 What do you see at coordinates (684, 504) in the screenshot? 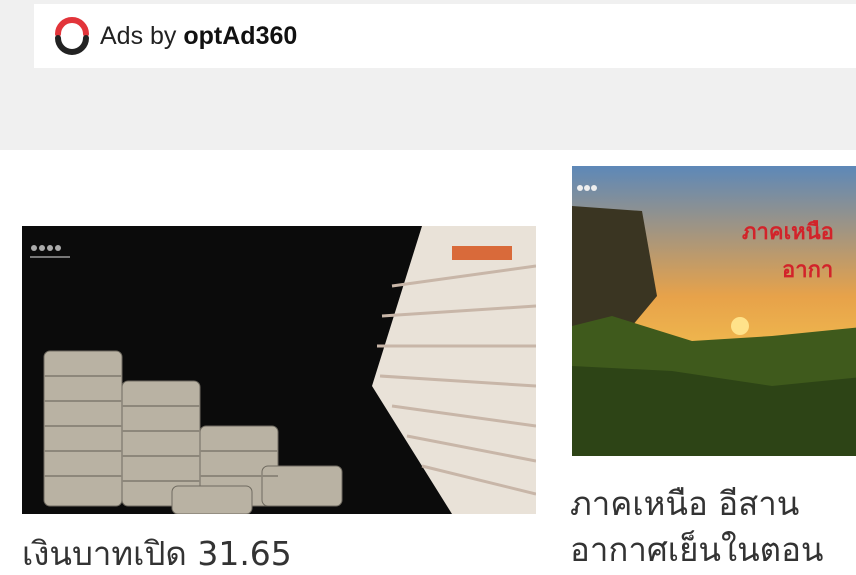
I see `article-title-line-1: ภาคเหนือ อีสาน` at bounding box center [684, 504].